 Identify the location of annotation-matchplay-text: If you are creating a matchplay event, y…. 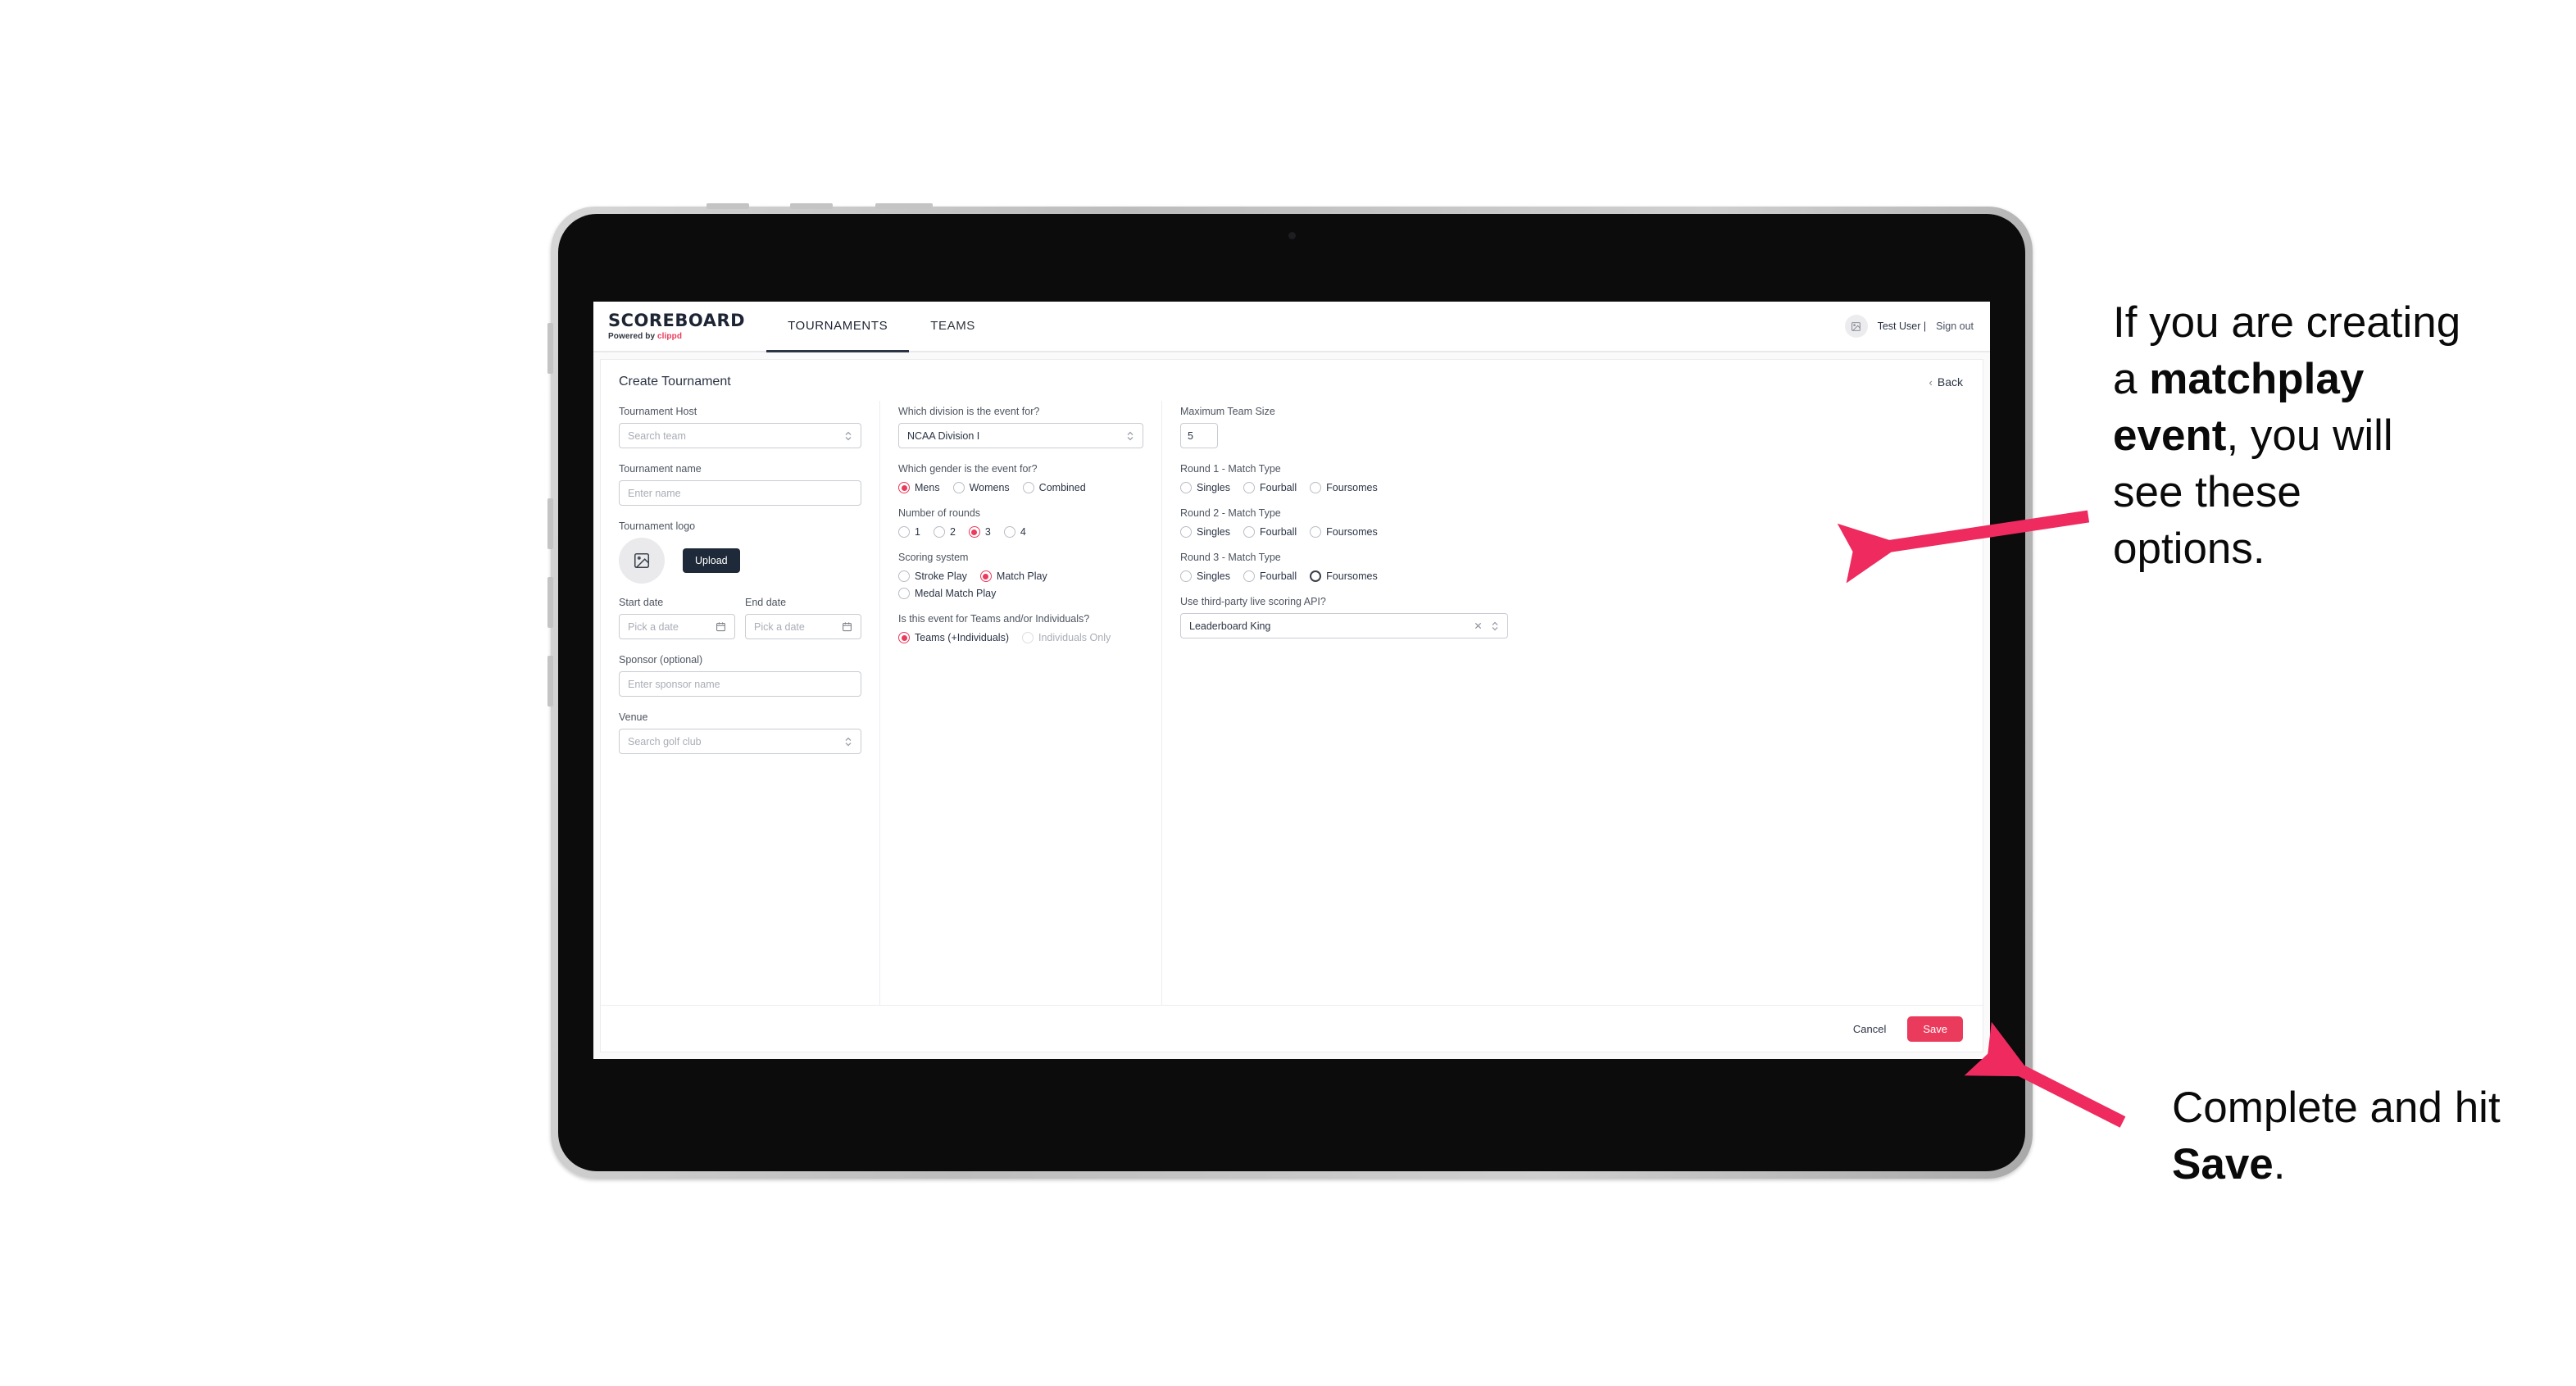
(2289, 436).